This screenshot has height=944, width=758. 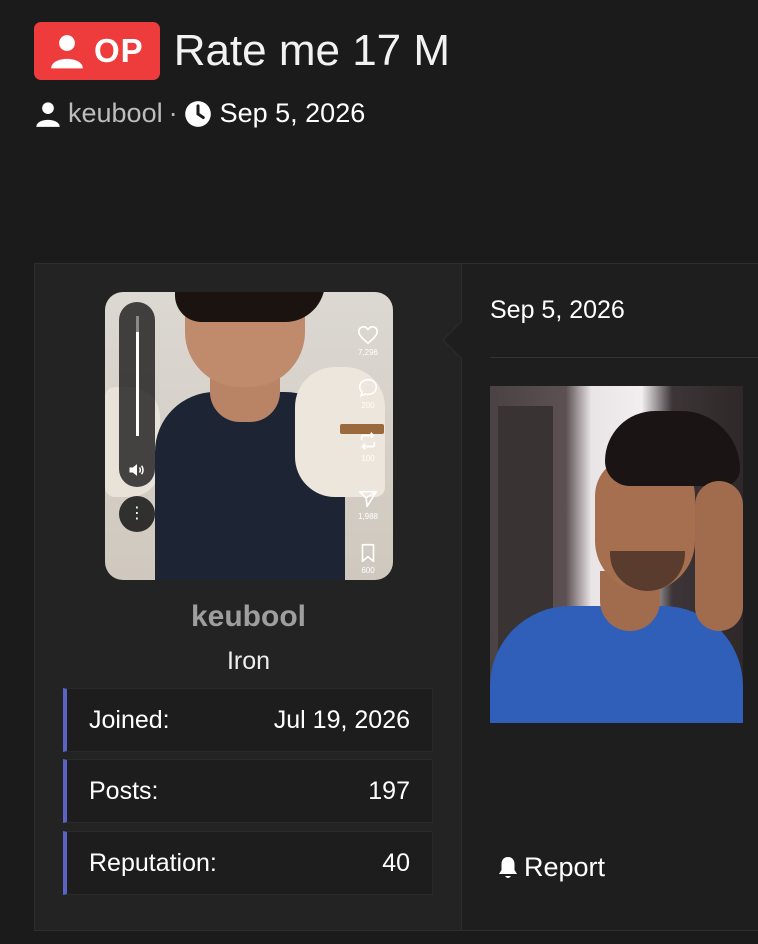 I want to click on op-badge: OP, so click(x=97, y=51).